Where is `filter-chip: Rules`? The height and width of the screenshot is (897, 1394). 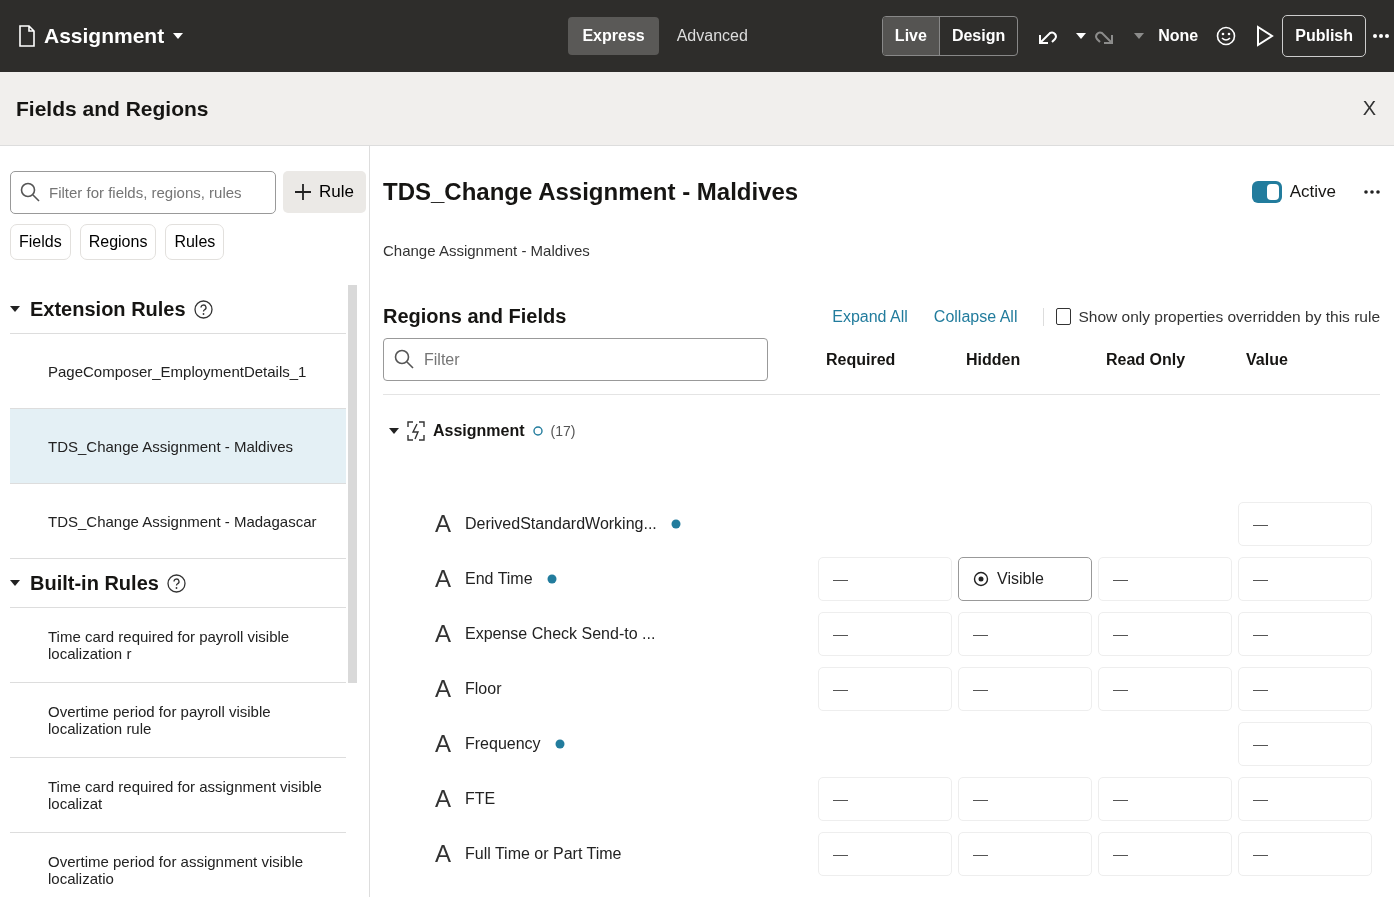 filter-chip: Rules is located at coordinates (195, 242).